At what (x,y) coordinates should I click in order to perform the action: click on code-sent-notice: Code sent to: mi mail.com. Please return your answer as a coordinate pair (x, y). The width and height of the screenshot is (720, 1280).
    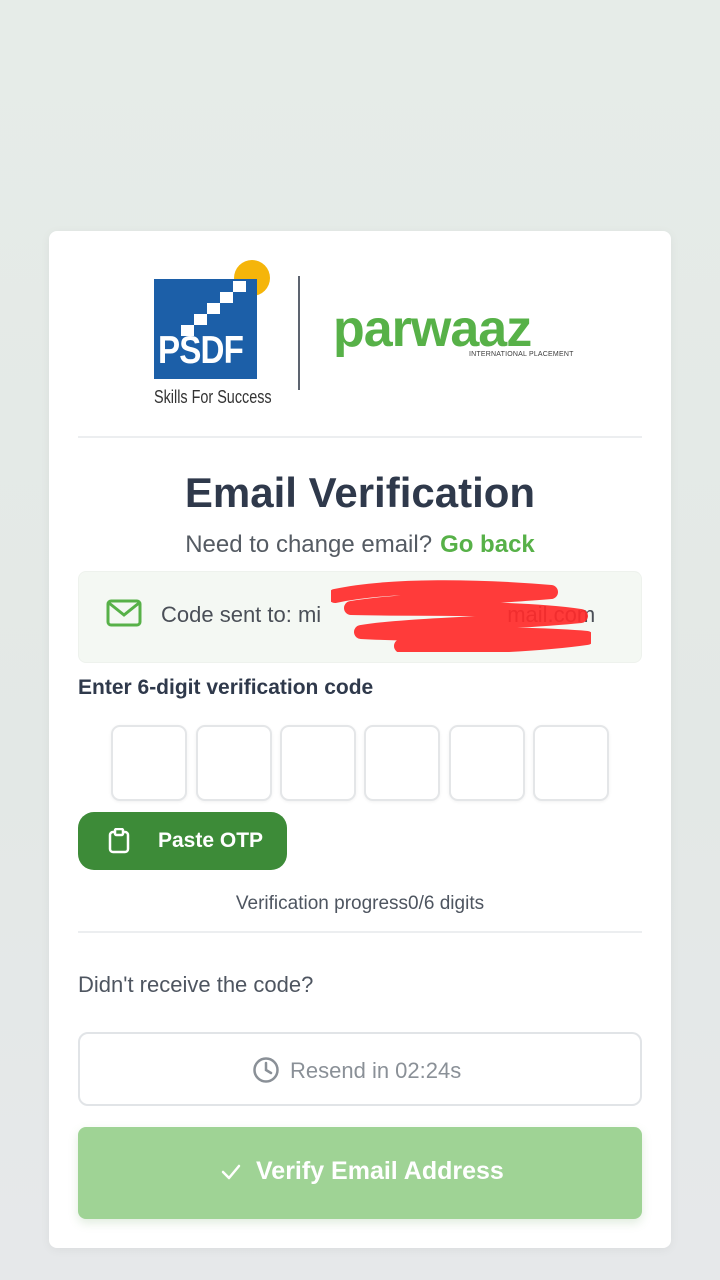
    Looking at the image, I should click on (360, 617).